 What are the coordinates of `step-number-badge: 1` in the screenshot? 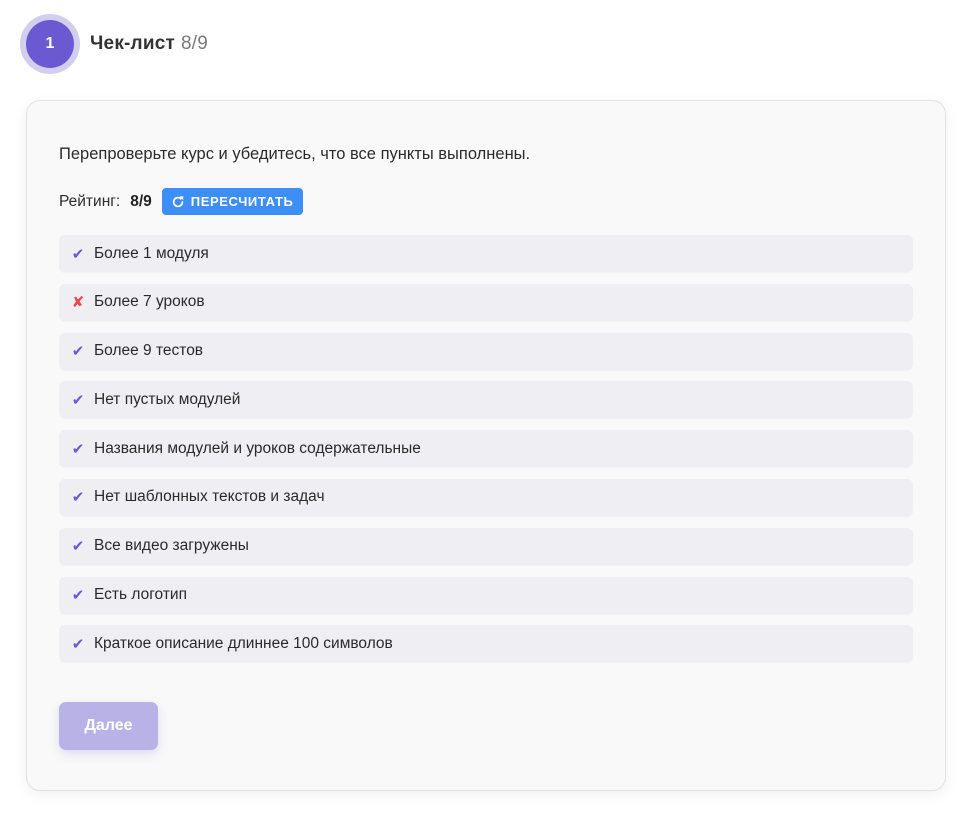 It's located at (50, 44).